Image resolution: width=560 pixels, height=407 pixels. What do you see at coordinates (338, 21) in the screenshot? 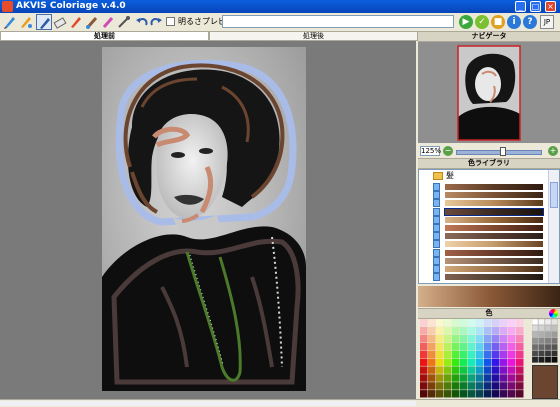
I see `file-path-field` at bounding box center [338, 21].